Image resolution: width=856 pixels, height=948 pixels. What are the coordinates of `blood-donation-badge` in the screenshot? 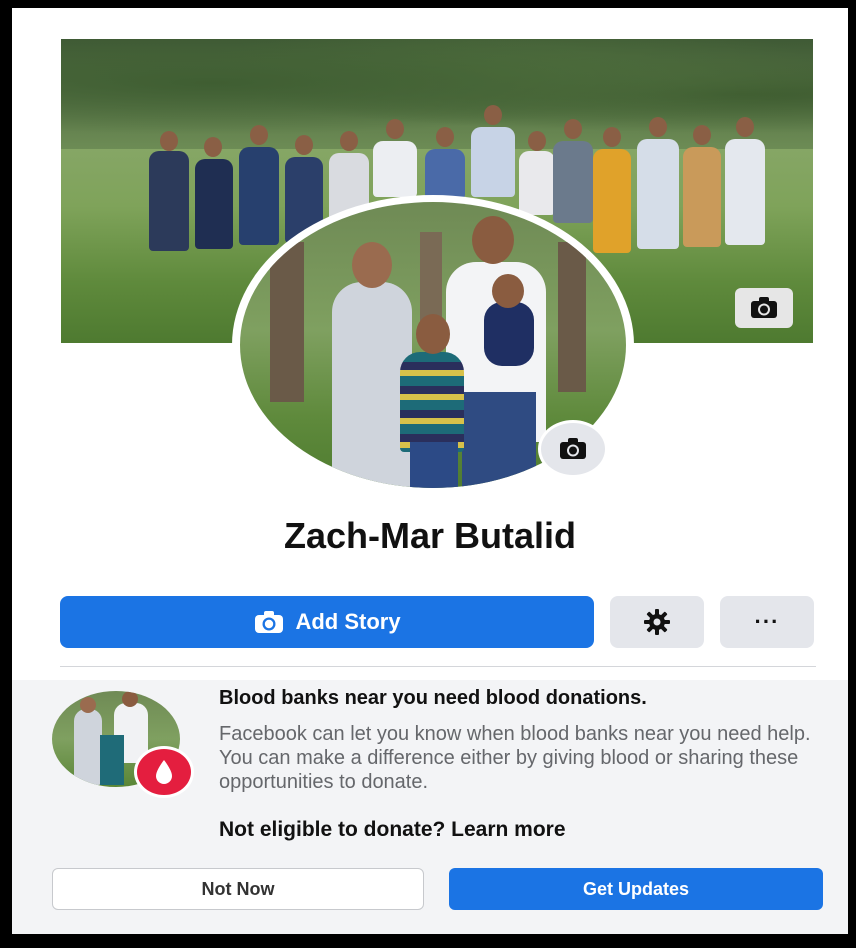 It's located at (164, 772).